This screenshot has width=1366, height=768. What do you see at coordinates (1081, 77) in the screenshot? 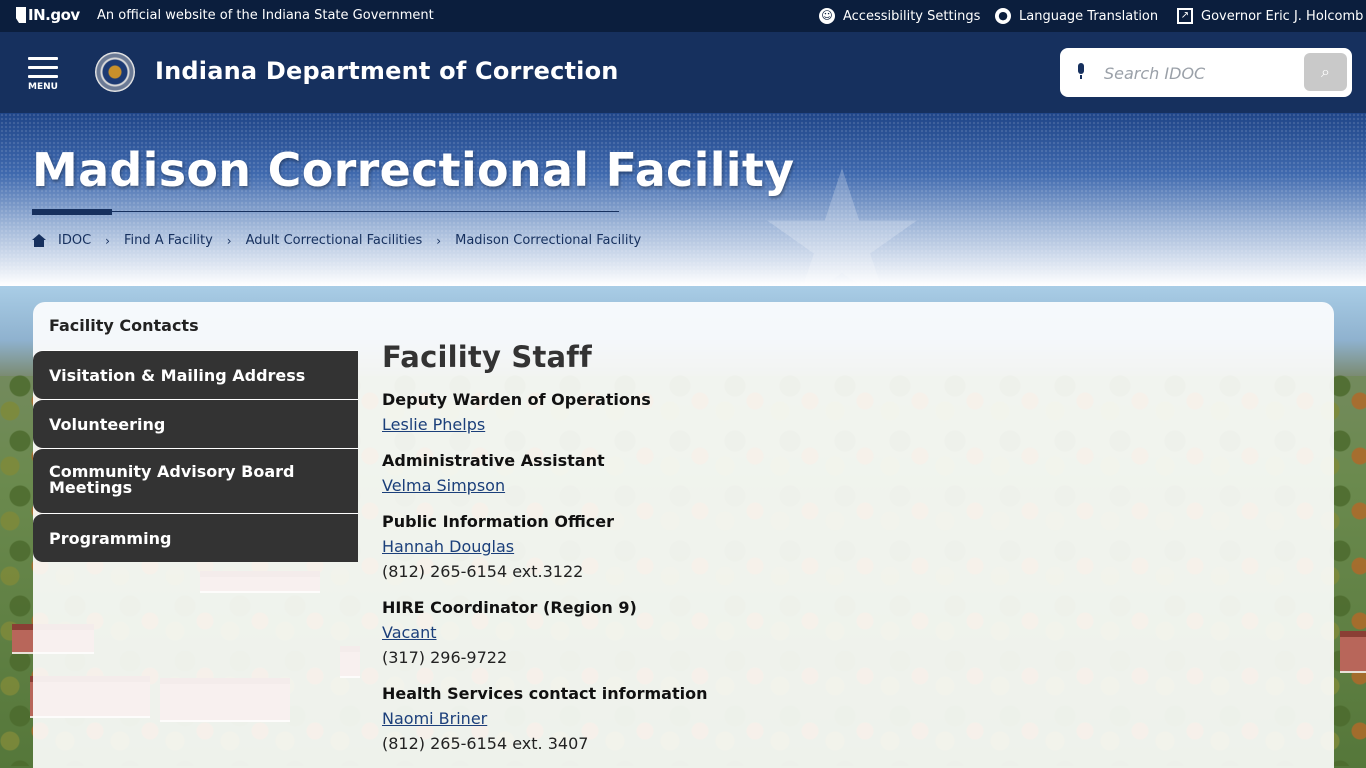
I see `microphone-stem` at bounding box center [1081, 77].